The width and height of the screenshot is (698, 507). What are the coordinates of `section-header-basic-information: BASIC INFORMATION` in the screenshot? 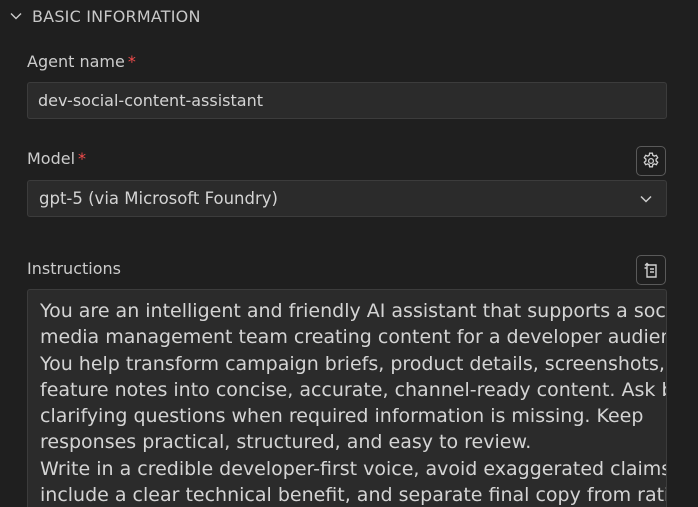 It's located at (104, 16).